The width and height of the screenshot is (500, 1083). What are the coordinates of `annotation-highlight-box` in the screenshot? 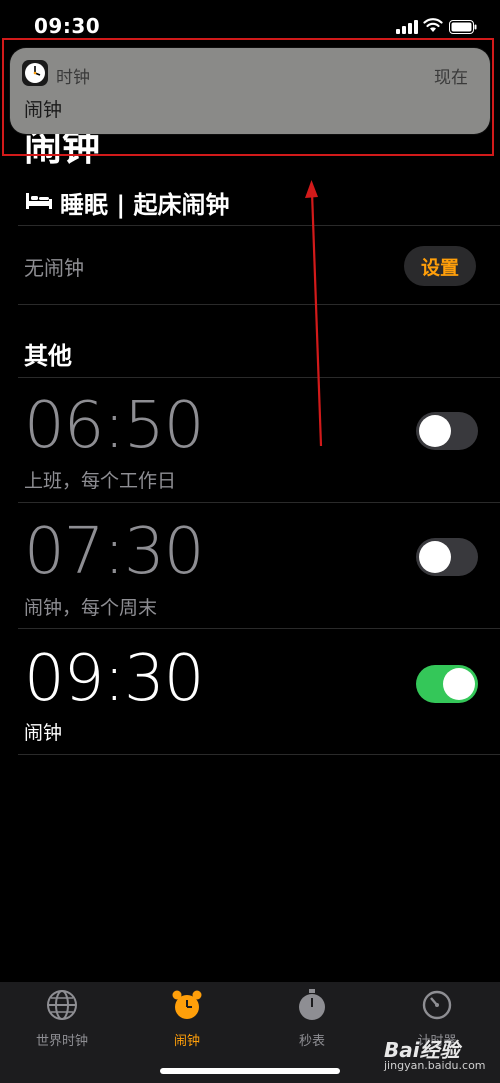 It's located at (248, 97).